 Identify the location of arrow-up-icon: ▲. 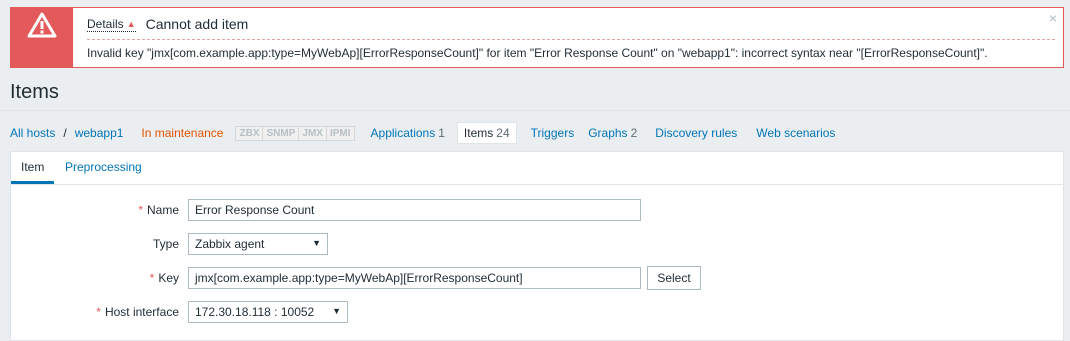
(131, 23).